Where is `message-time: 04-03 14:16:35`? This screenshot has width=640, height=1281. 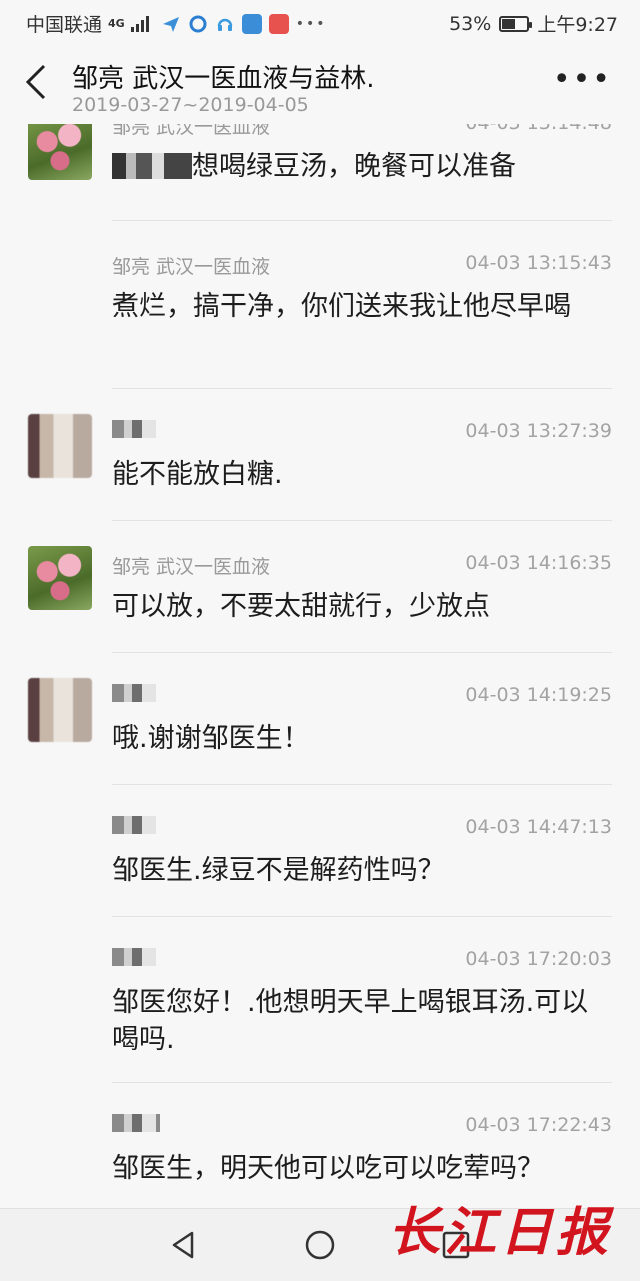
message-time: 04-03 14:16:35 is located at coordinates (538, 563).